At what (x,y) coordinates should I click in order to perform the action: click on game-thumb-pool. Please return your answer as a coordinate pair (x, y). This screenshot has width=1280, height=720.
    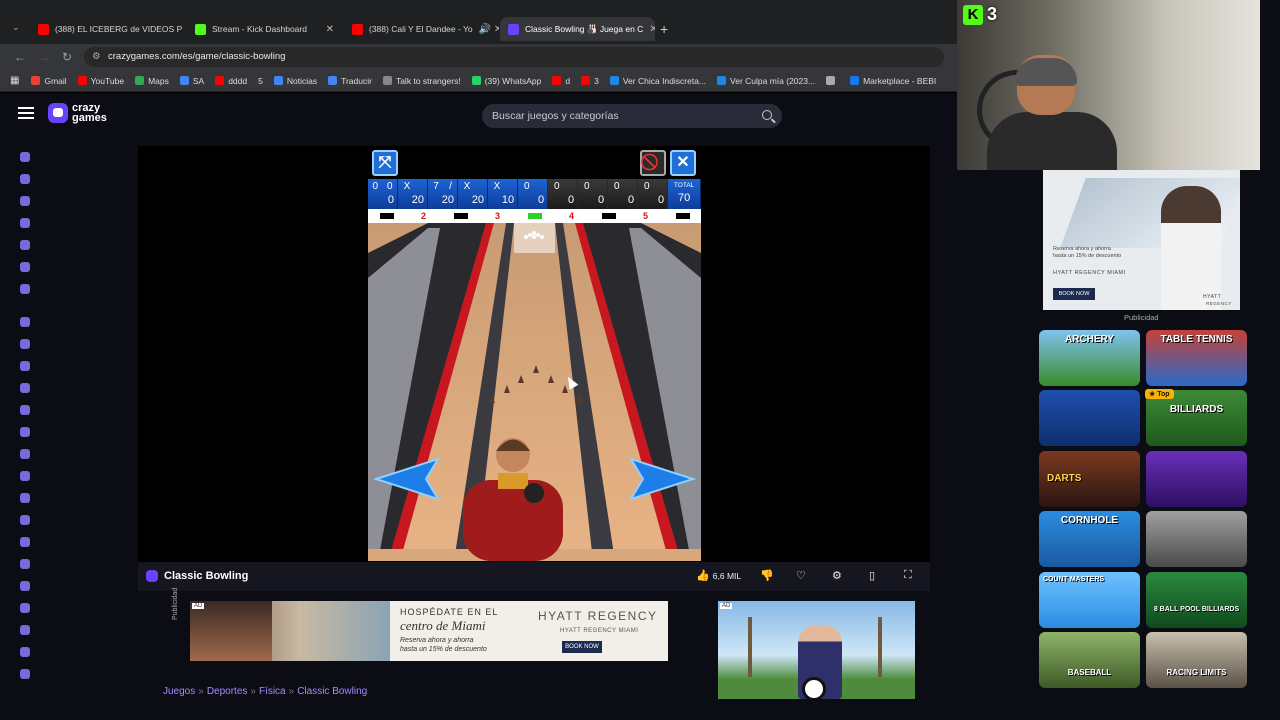
    Looking at the image, I should click on (1089, 418).